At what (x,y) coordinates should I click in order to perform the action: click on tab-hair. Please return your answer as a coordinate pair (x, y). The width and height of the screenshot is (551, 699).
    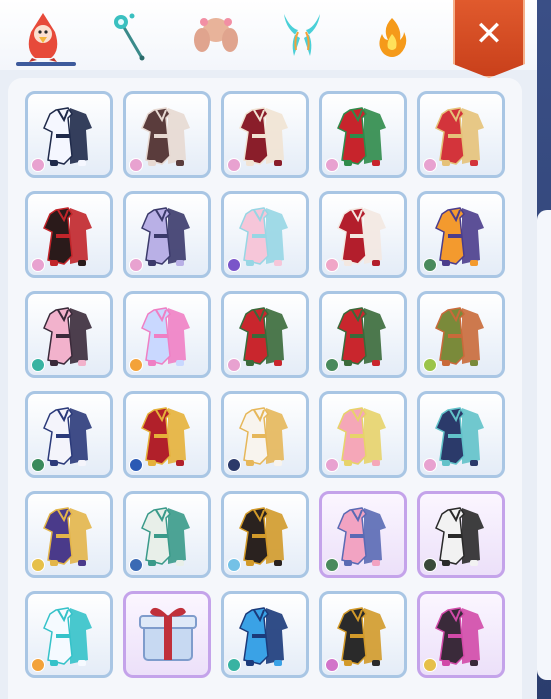
    Looking at the image, I should click on (216, 36).